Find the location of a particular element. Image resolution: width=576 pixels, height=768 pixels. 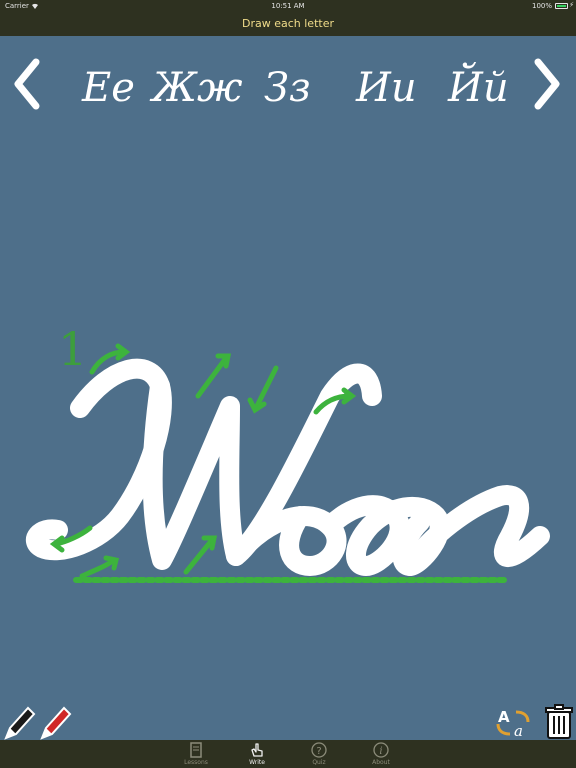

tab-write: Write is located at coordinates (257, 754).